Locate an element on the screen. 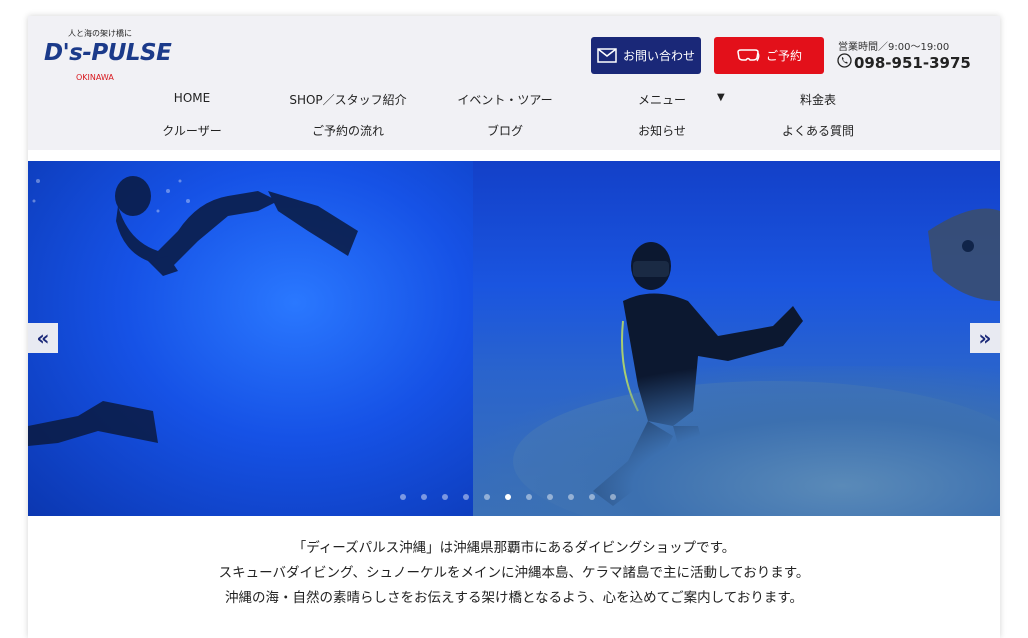 The height and width of the screenshot is (638, 1028). logo-name: D's-PULSE is located at coordinates (108, 53).